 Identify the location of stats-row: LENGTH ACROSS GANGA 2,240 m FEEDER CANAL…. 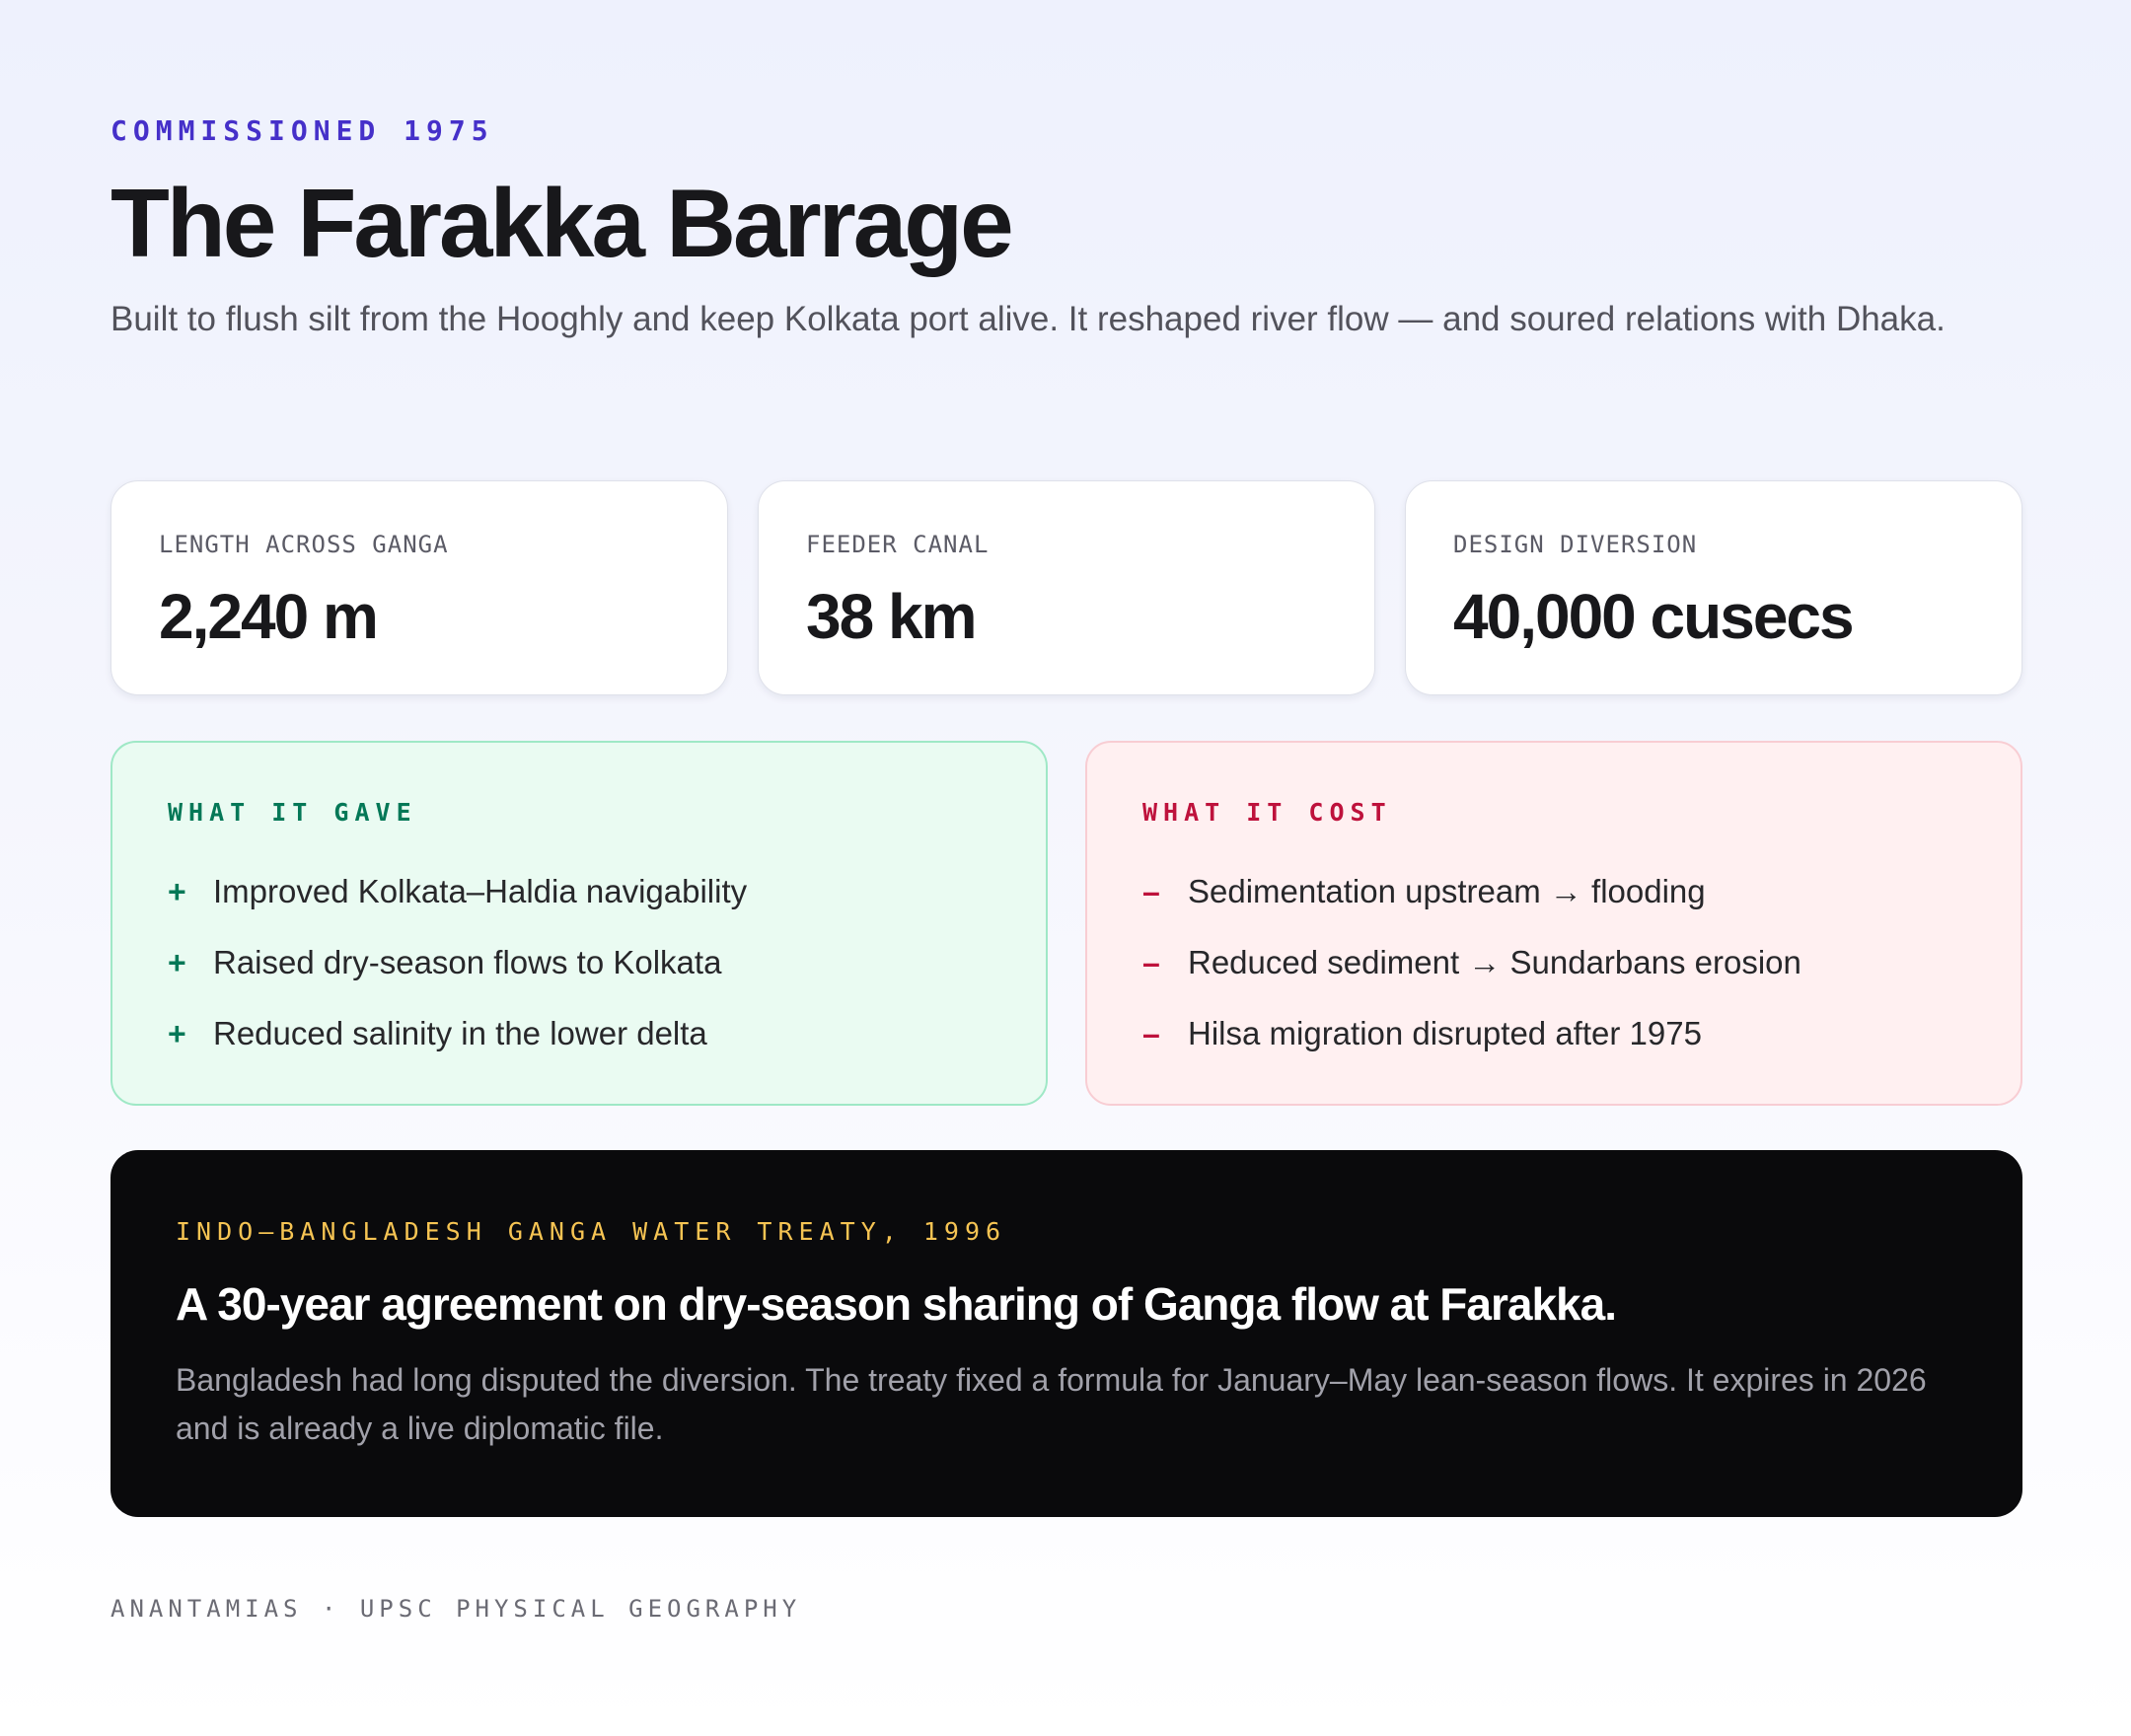
(1066, 587).